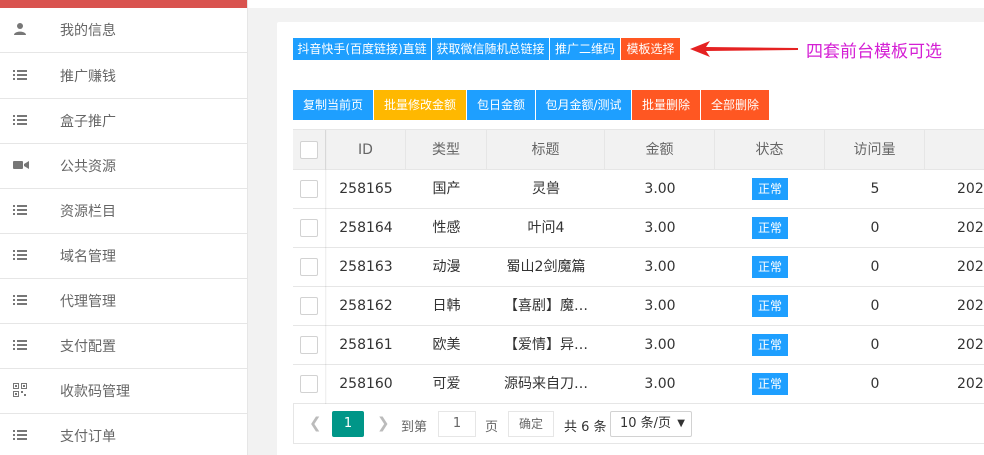 The height and width of the screenshot is (455, 984). I want to click on current-page-button: 1, so click(348, 424).